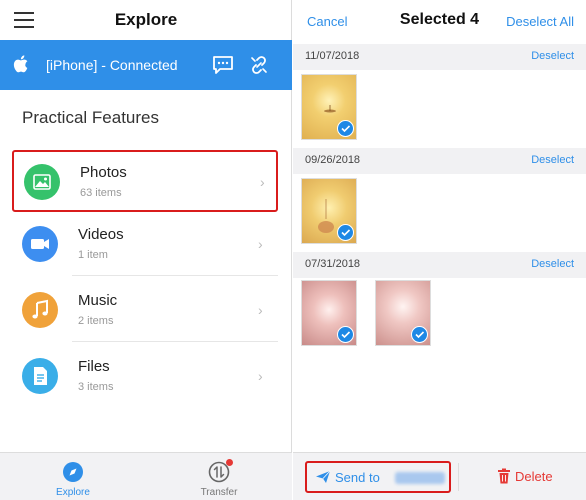  I want to click on device-name: [iPhone] - Connected, so click(112, 65).